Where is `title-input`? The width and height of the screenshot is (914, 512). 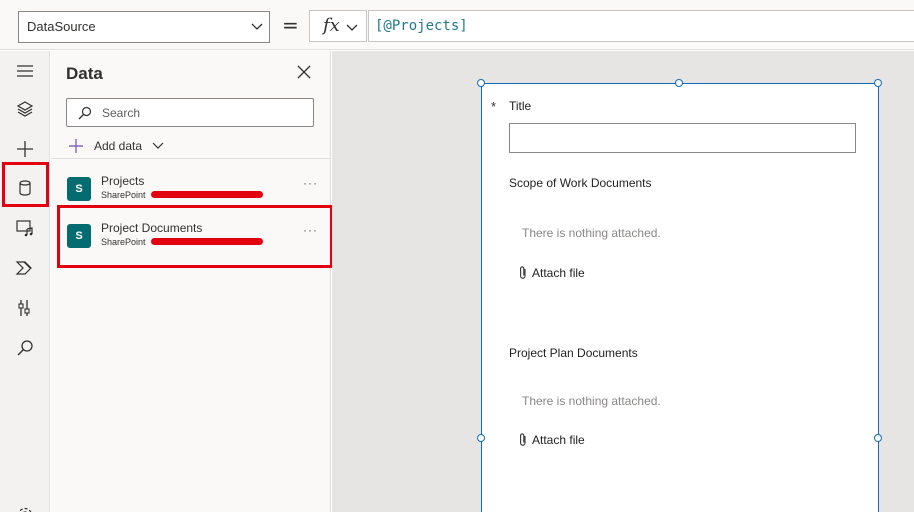 title-input is located at coordinates (682, 138).